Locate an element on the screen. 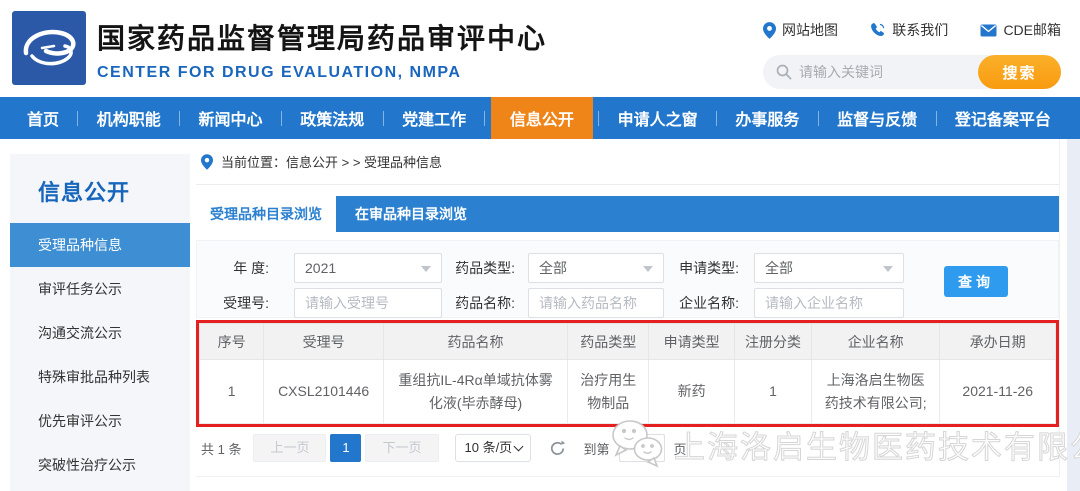 Image resolution: width=1080 pixels, height=491 pixels. goto-page-input is located at coordinates (641, 448).